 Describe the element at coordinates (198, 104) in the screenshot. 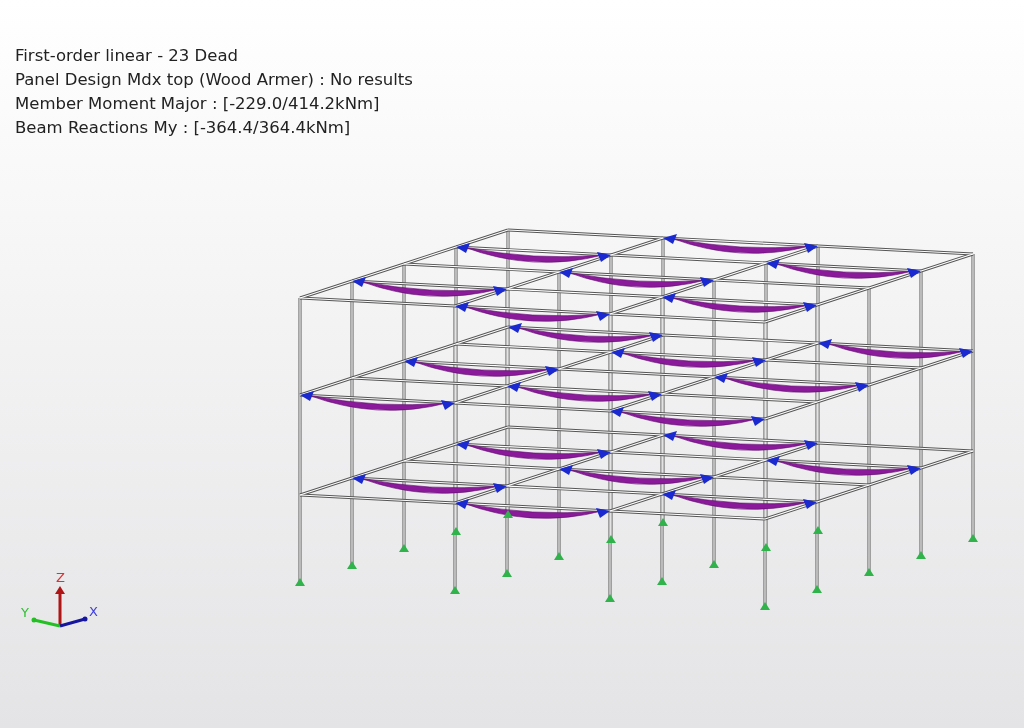

I see `result-info-text: Member Moment Major : [-229.0/414.2kNm]` at that location.